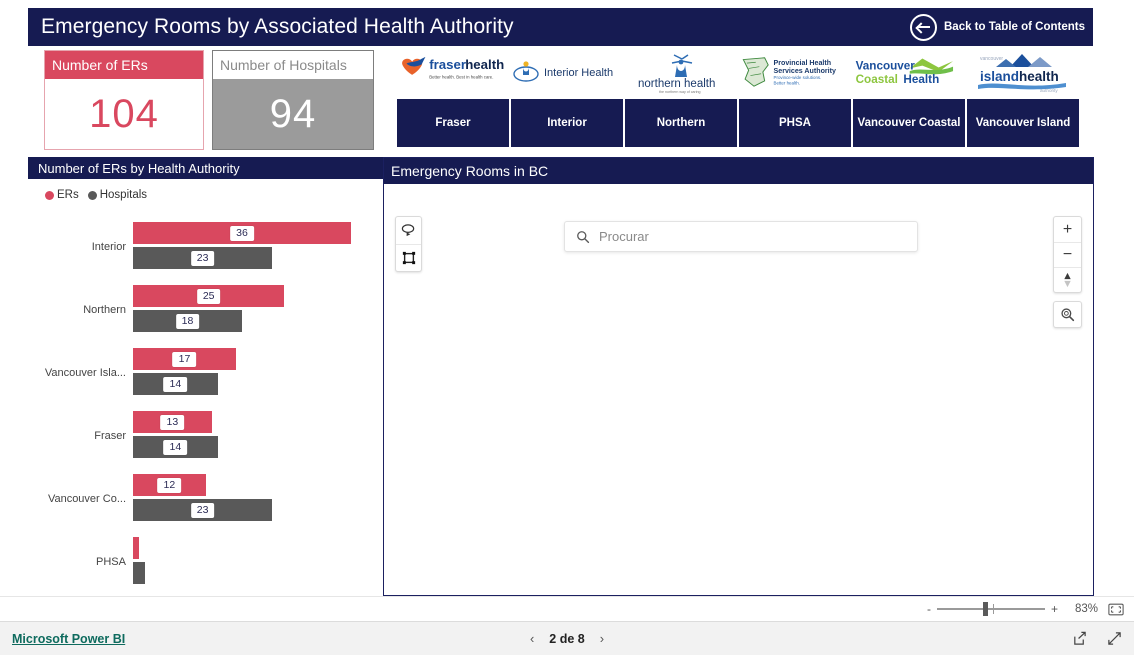  What do you see at coordinates (108, 246) in the screenshot?
I see `bar-category-label: Interior` at bounding box center [108, 246].